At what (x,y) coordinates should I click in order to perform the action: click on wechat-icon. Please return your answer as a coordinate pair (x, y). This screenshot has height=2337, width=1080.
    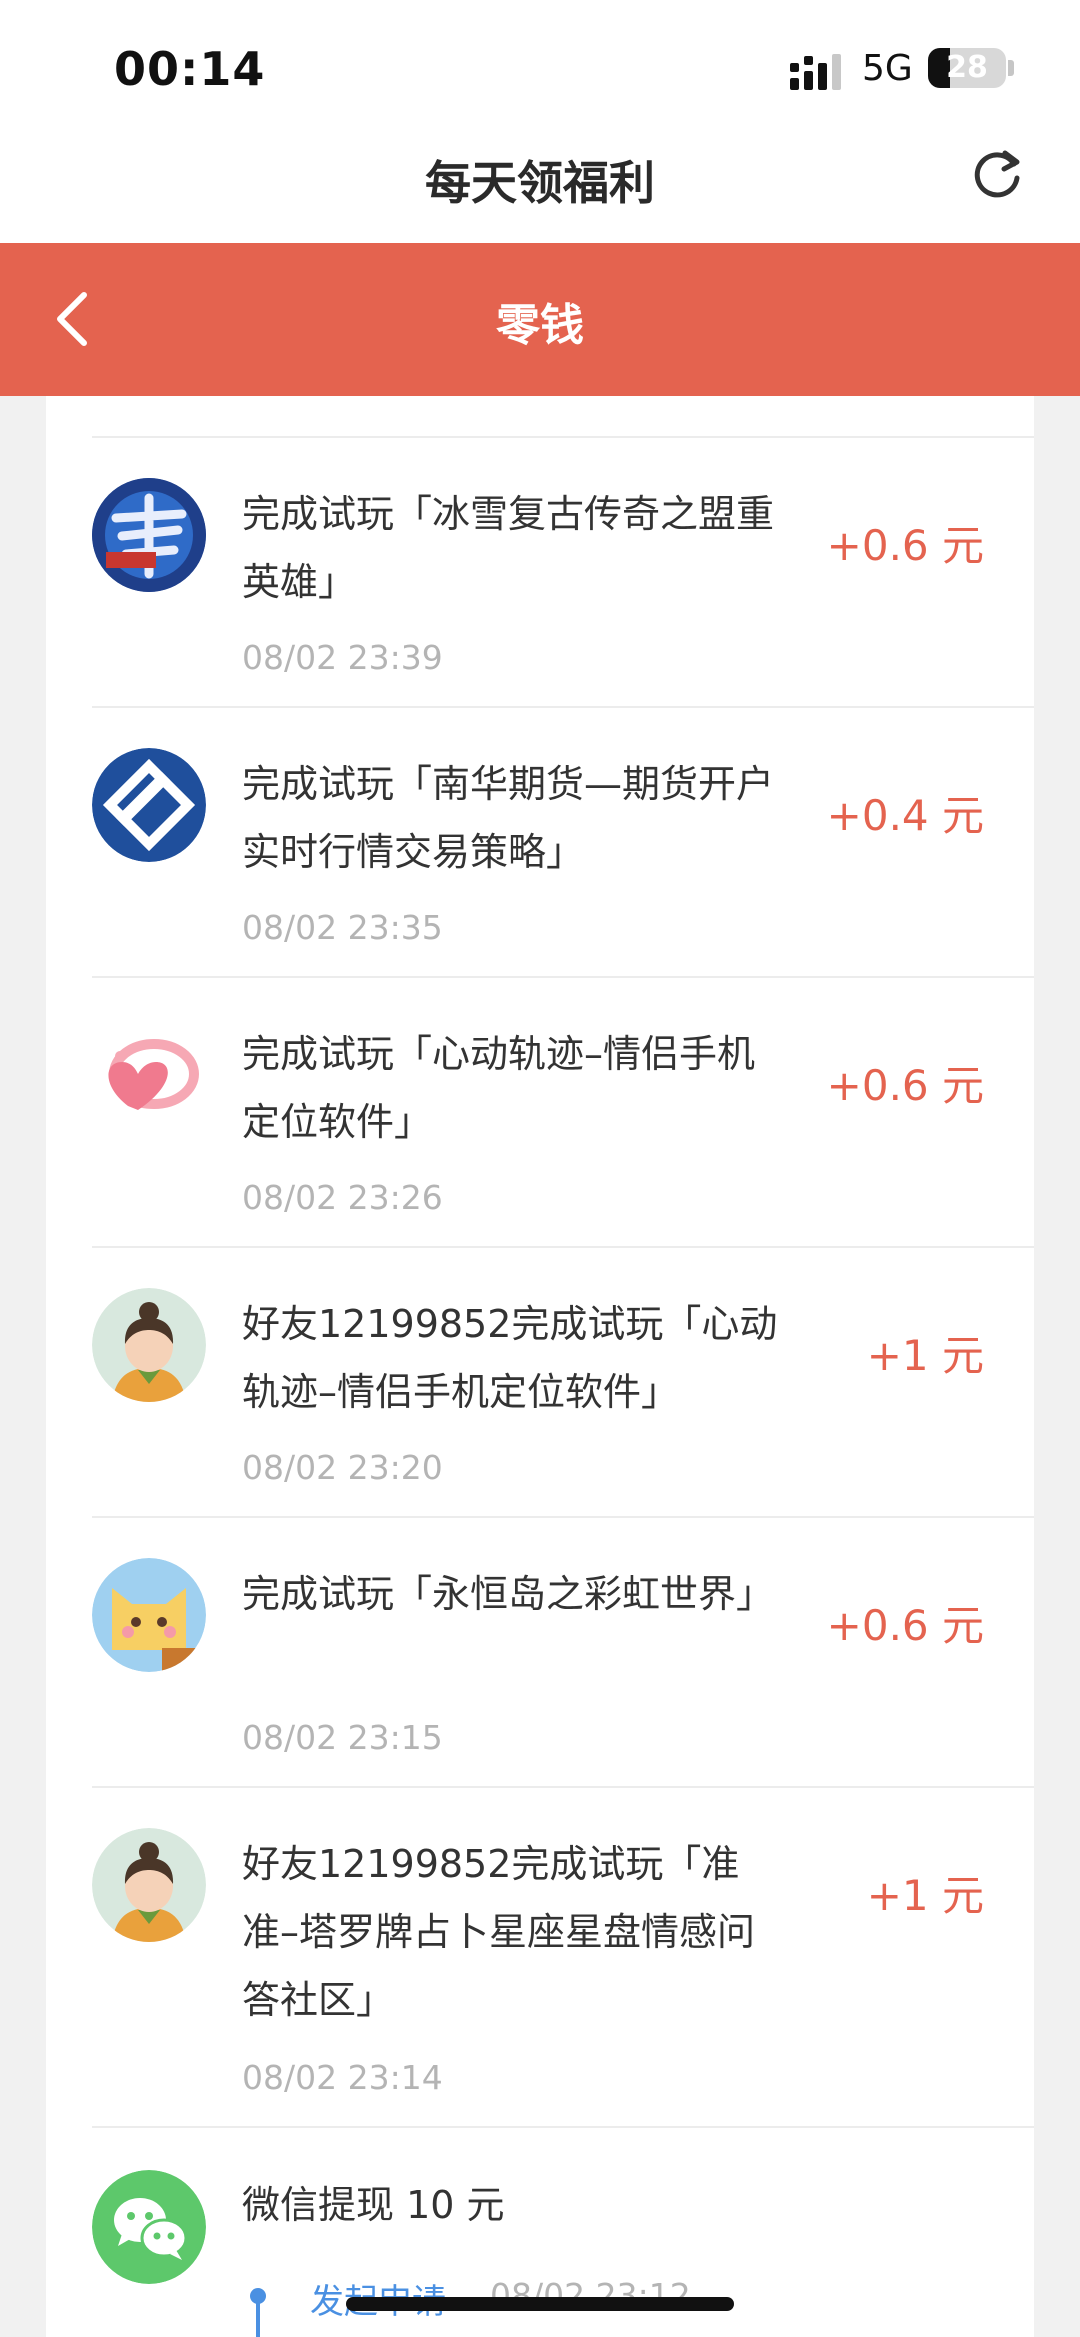
    Looking at the image, I should click on (149, 2227).